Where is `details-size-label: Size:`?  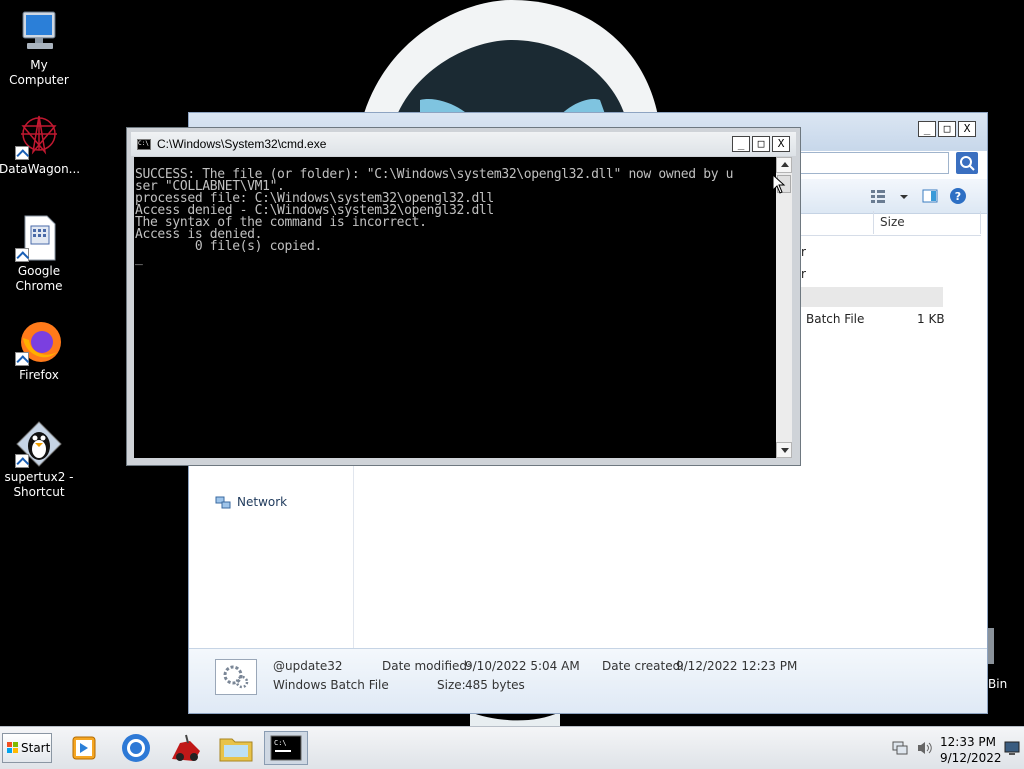
details-size-label: Size: is located at coordinates (451, 685).